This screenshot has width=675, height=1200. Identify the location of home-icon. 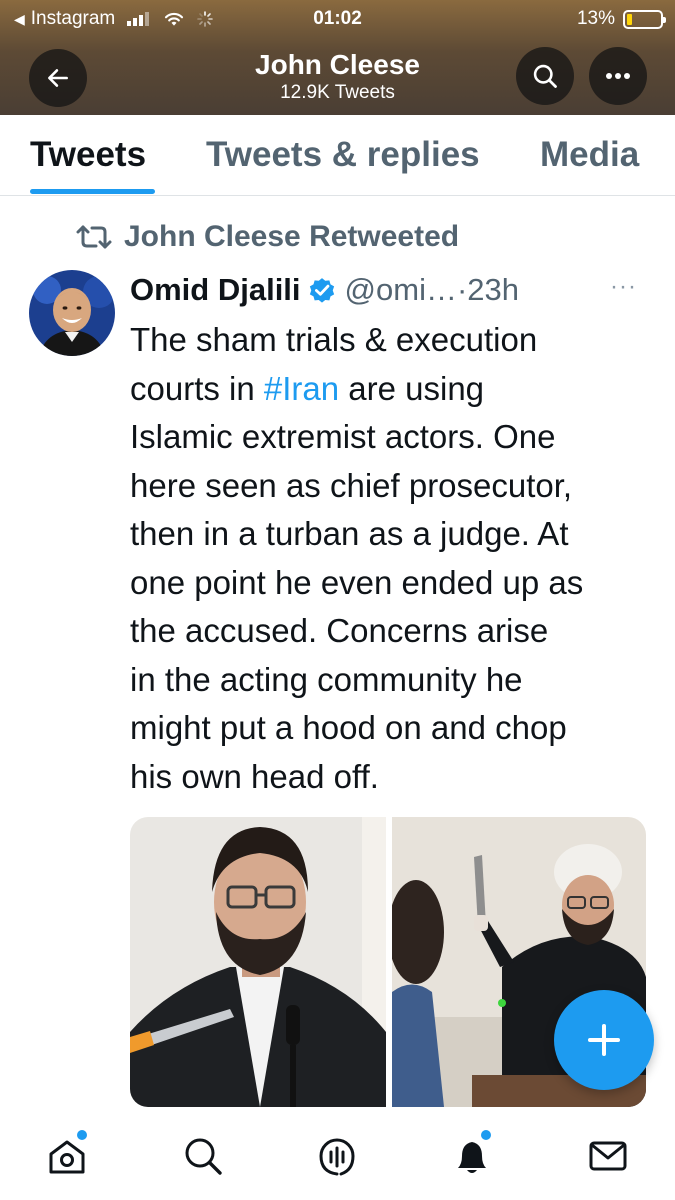
(67, 1157).